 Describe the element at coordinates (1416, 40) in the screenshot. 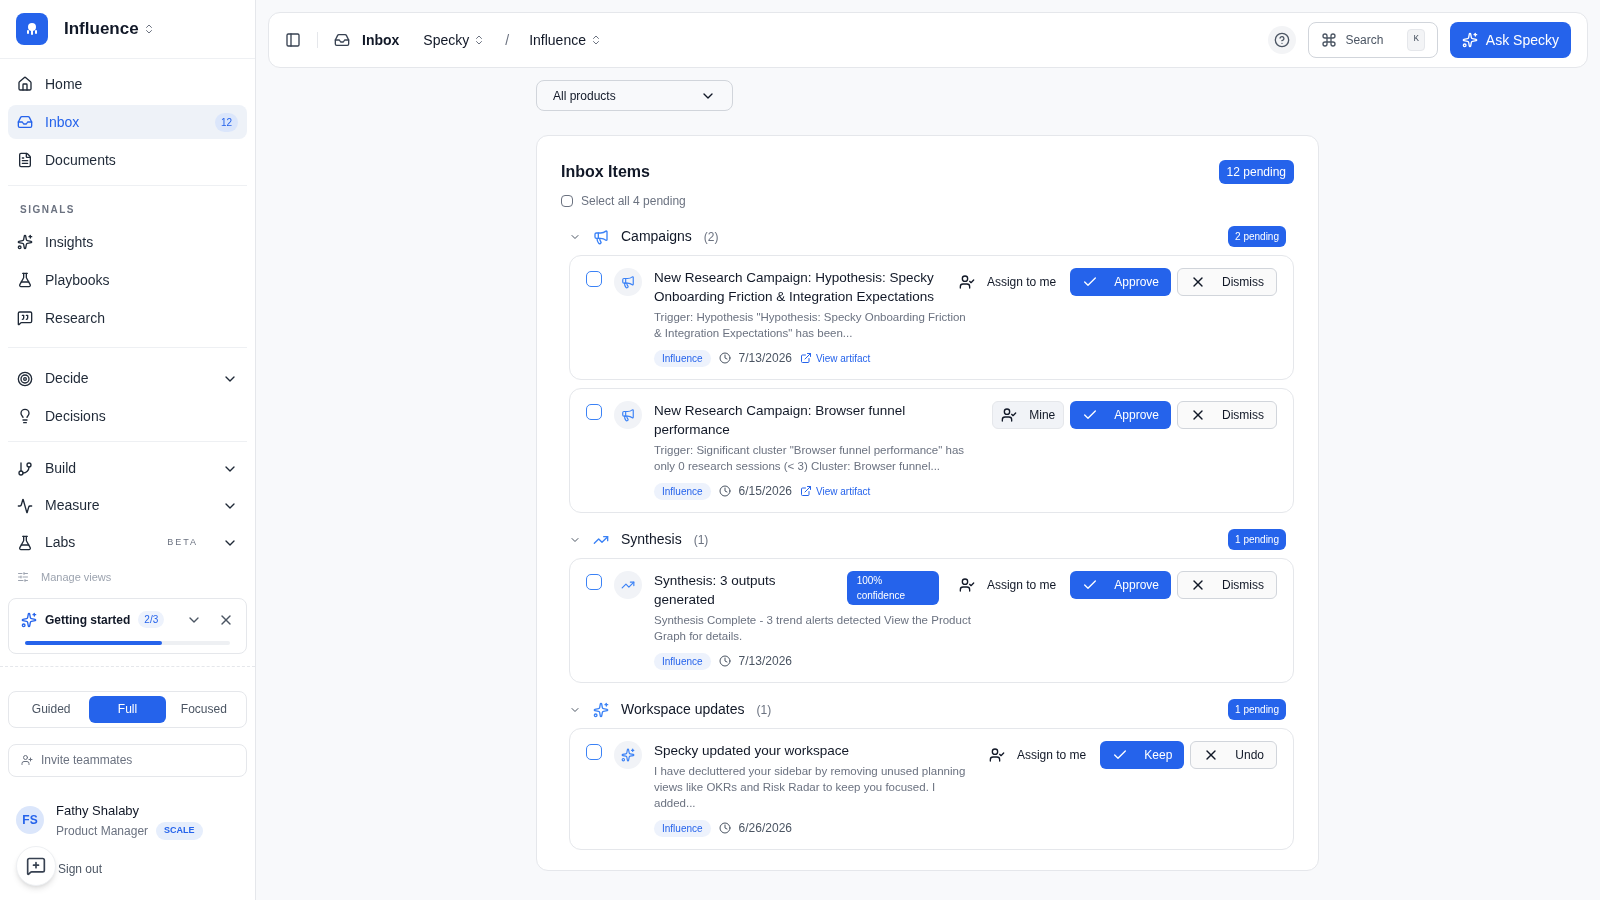

I see `shortcut-key: K` at that location.